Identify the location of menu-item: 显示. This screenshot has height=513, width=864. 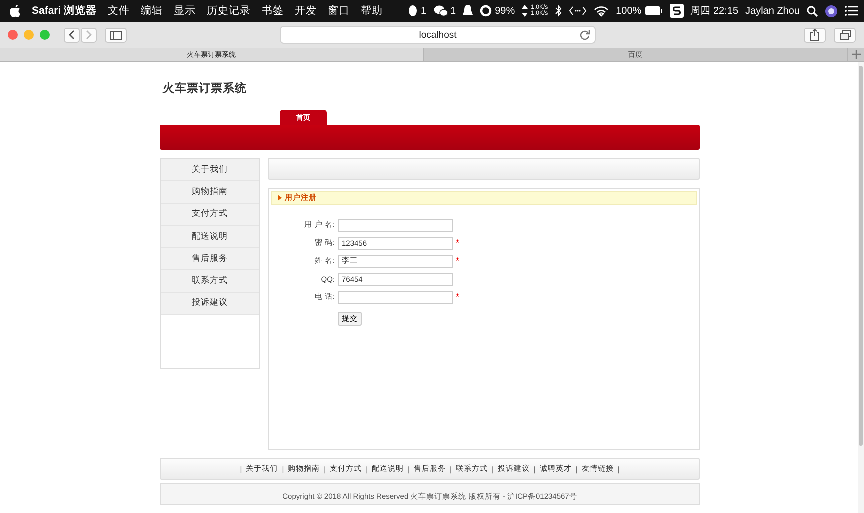
(185, 11).